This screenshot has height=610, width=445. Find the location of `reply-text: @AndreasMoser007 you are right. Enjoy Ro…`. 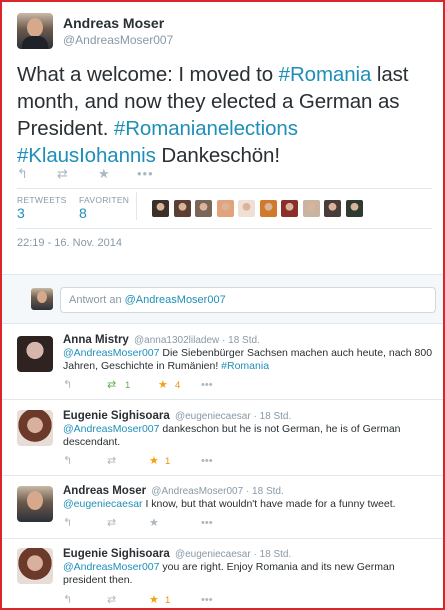

reply-text: @AndreasMoser007 you are right. Enjoy Ro… is located at coordinates (250, 574).